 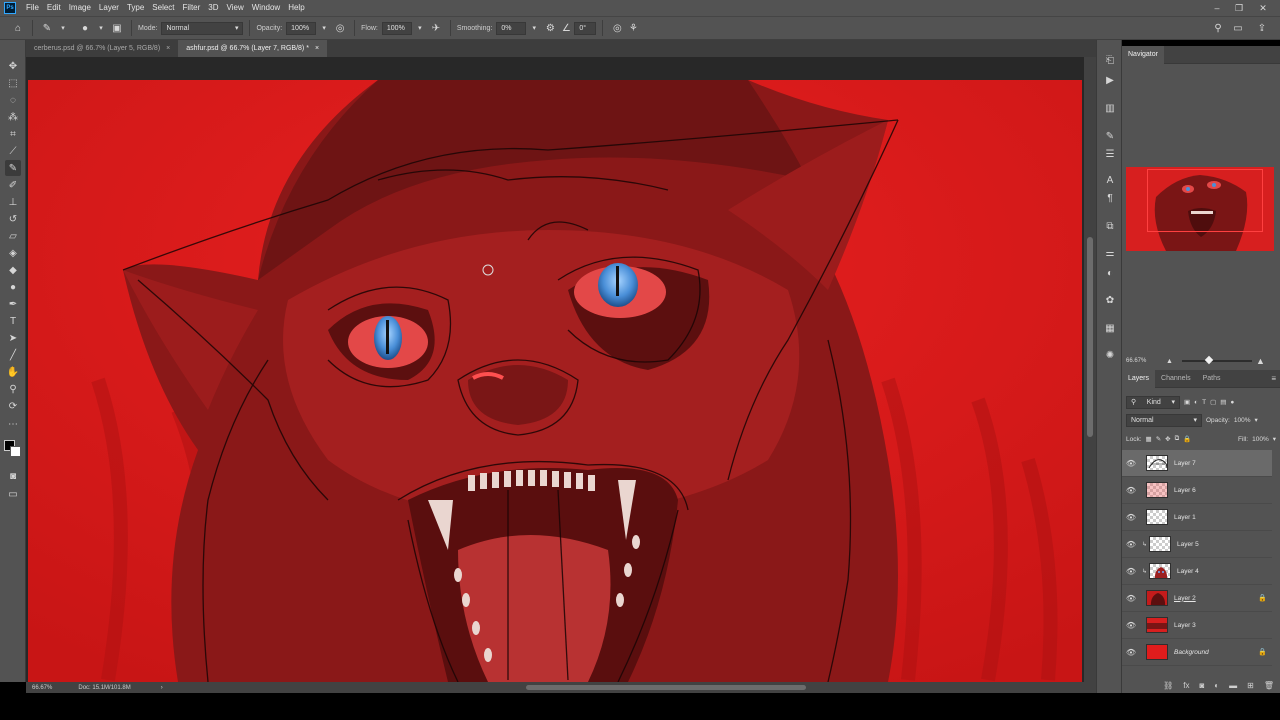 I want to click on blur-tool-icon: ◆, so click(x=13, y=270).